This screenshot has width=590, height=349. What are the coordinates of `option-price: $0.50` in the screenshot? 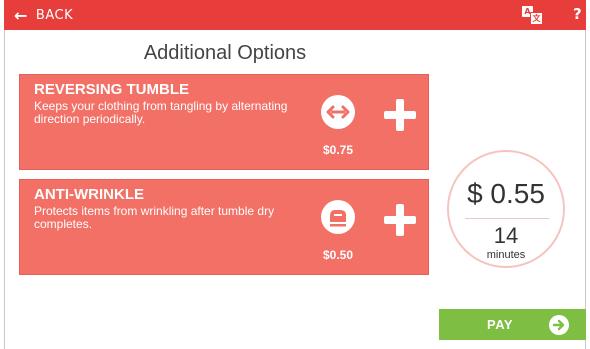 It's located at (338, 255).